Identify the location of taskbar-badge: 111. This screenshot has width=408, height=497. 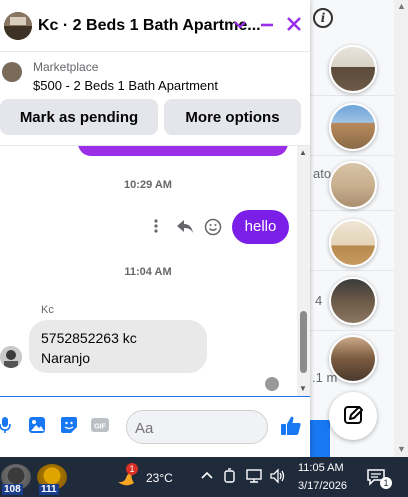
(49, 489).